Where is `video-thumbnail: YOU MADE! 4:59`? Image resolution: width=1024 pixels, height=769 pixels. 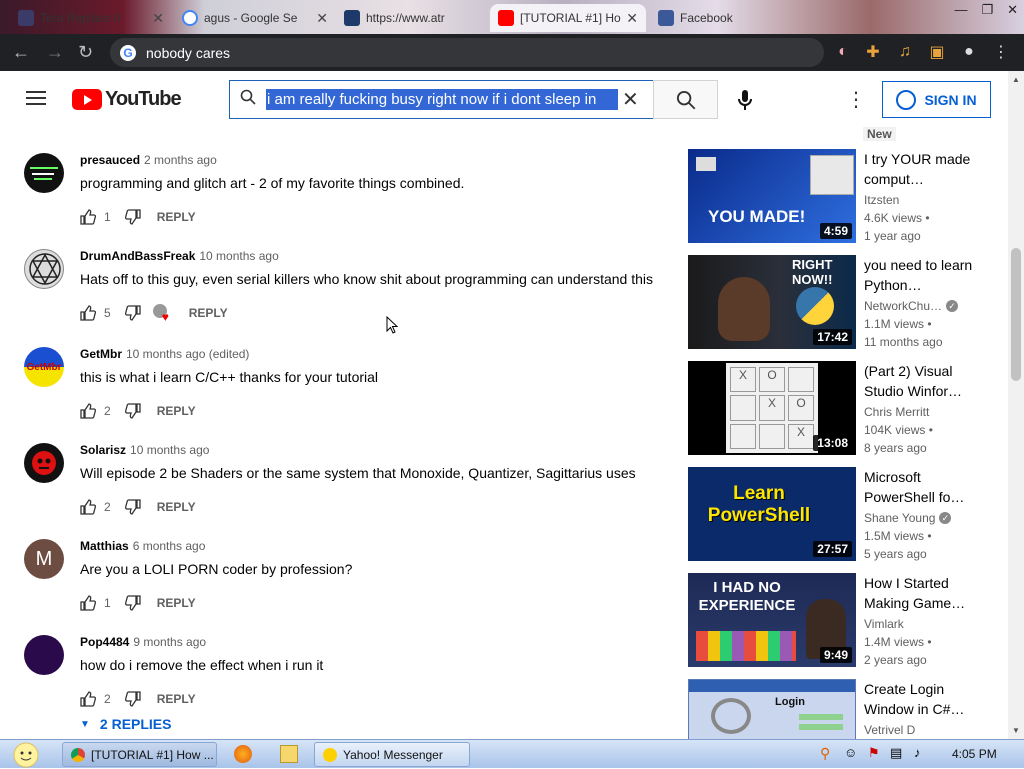
video-thumbnail: YOU MADE! 4:59 is located at coordinates (772, 196).